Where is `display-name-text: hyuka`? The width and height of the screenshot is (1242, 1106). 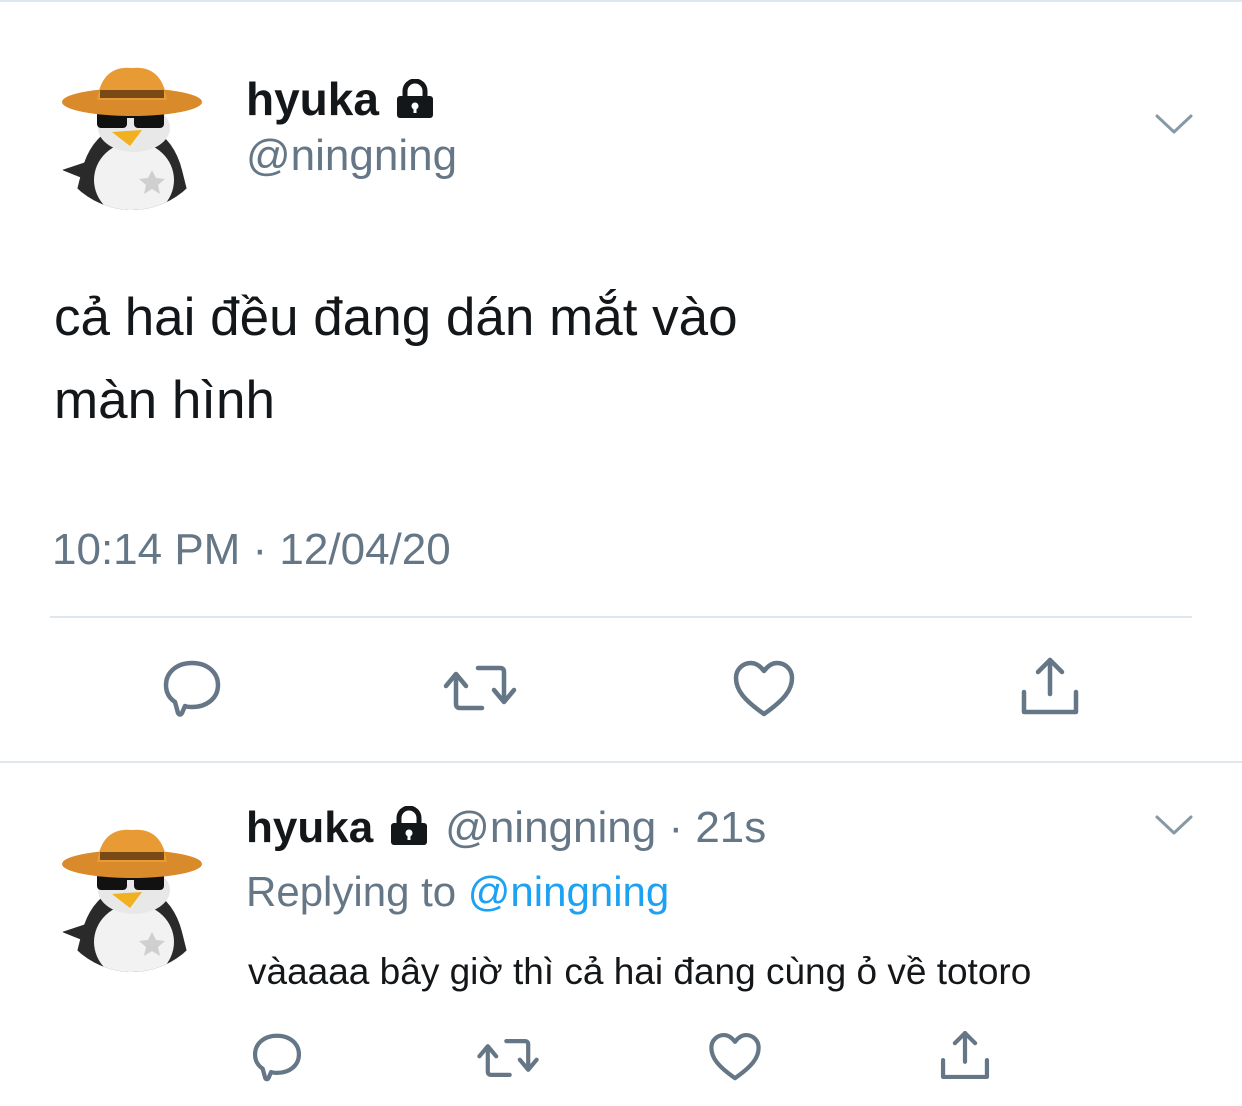 display-name-text: hyuka is located at coordinates (312, 99).